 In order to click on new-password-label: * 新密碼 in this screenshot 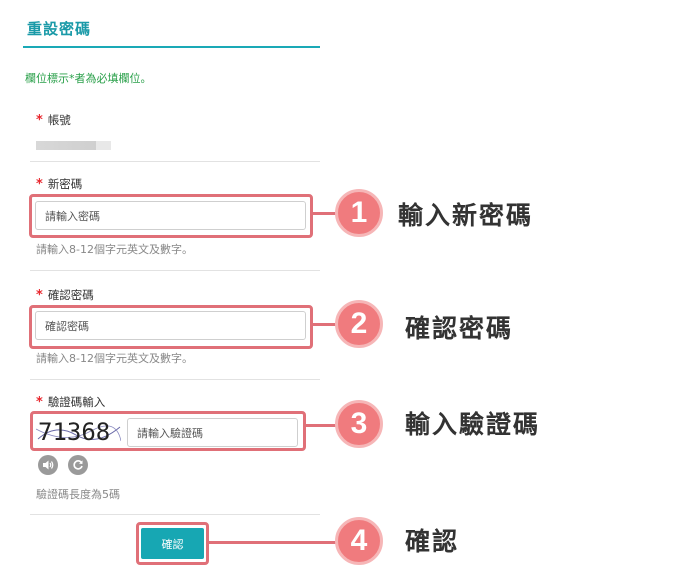, I will do `click(59, 184)`.